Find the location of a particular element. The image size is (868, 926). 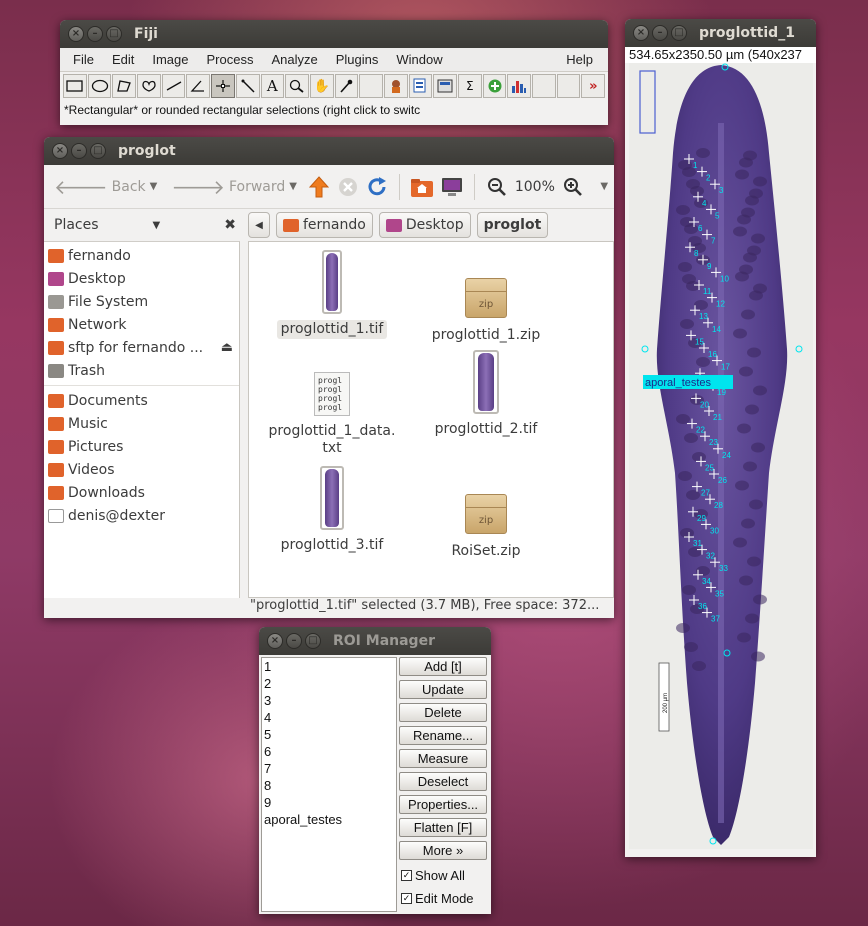

roi-list: 1 2 3 4 5 6 7 8 9 aporal_testes is located at coordinates (329, 784).